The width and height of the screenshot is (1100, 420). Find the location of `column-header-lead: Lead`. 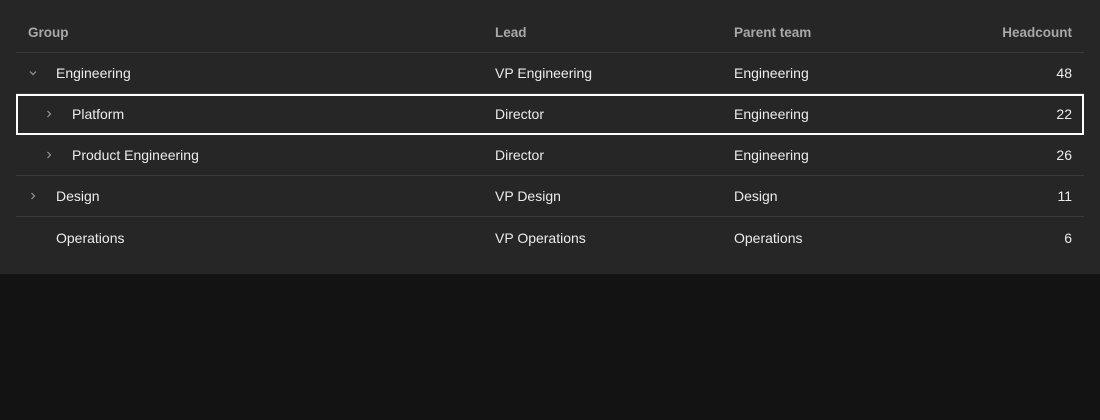

column-header-lead: Lead is located at coordinates (614, 32).